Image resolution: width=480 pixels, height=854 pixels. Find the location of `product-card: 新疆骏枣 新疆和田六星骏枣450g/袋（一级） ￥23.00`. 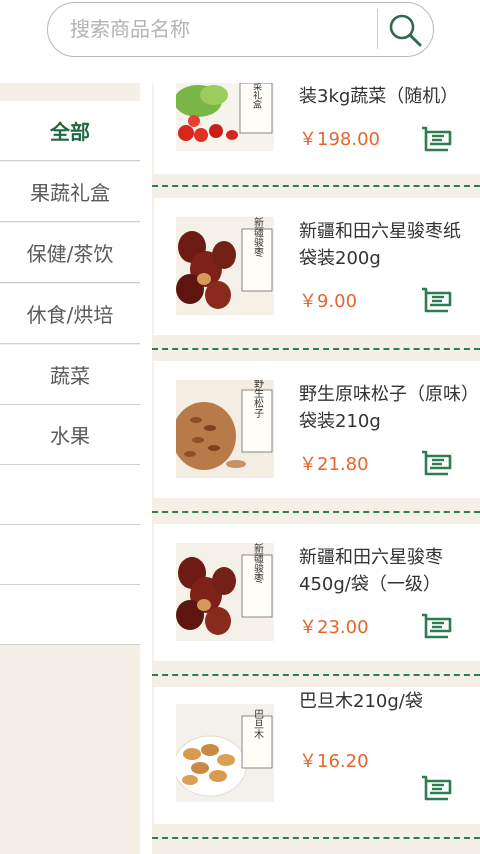

product-card: 新疆骏枣 新疆和田六星骏枣450g/袋（一级） ￥23.00 is located at coordinates (317, 592).